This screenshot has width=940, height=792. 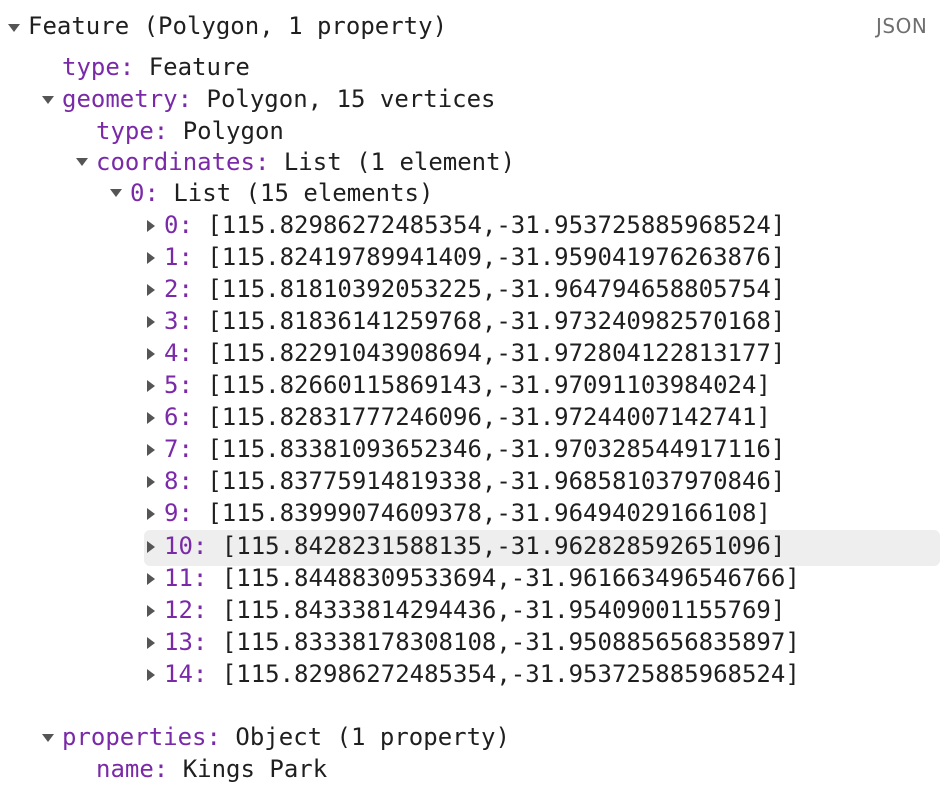 I want to click on feature-root-label: Feature (Polygon, 1 property), so click(x=237, y=26).